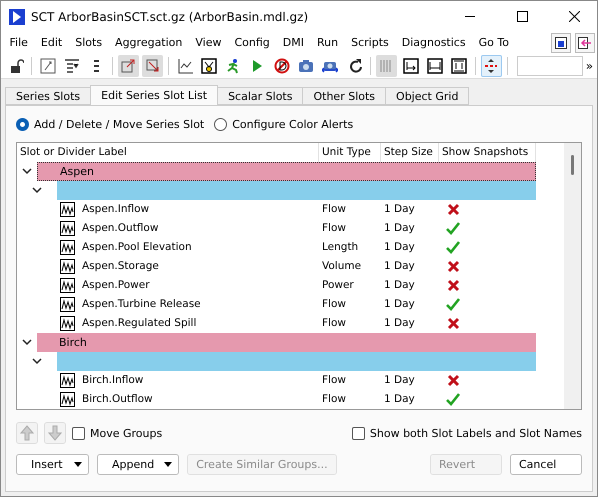 The image size is (598, 497). What do you see at coordinates (344, 96) in the screenshot?
I see `tab: Other Slots` at bounding box center [344, 96].